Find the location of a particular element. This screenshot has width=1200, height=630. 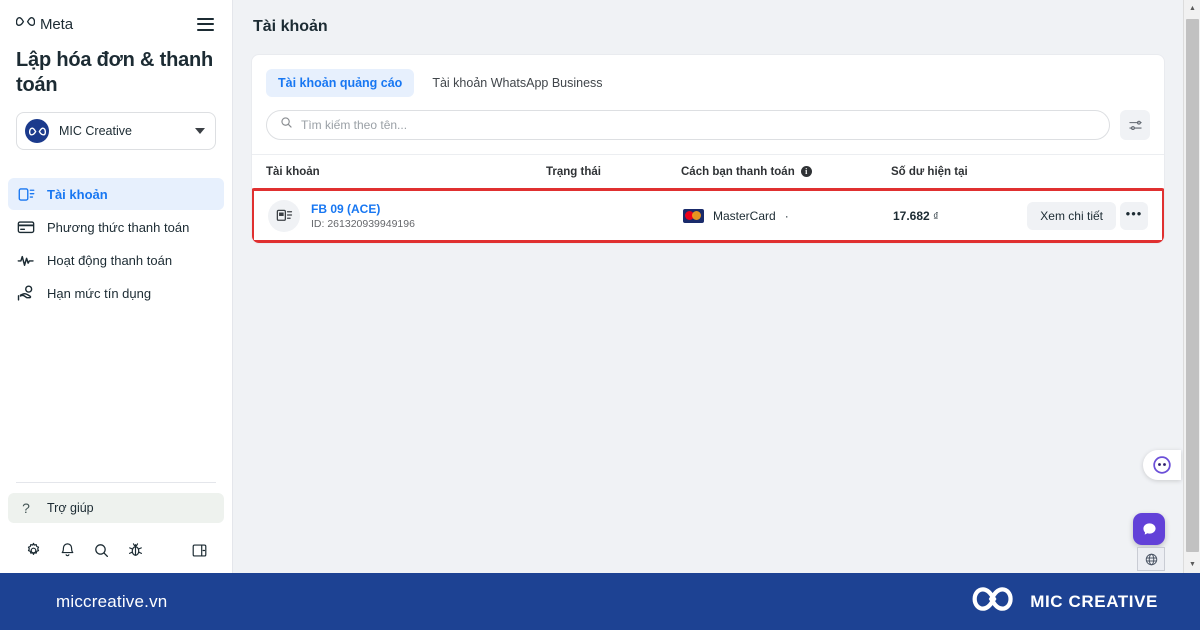

tab-ad-accounts: Tài khoản quảng cáo is located at coordinates (340, 83).